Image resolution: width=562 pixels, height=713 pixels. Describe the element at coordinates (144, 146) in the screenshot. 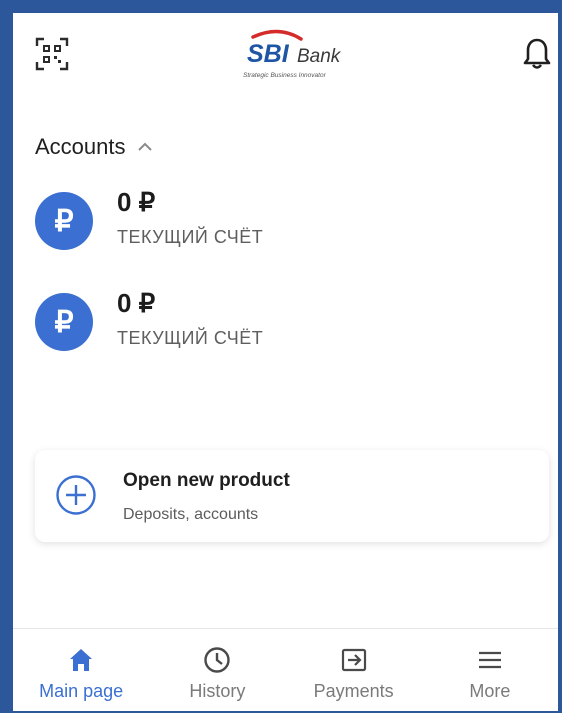

I see `chevron-up-icon` at that location.